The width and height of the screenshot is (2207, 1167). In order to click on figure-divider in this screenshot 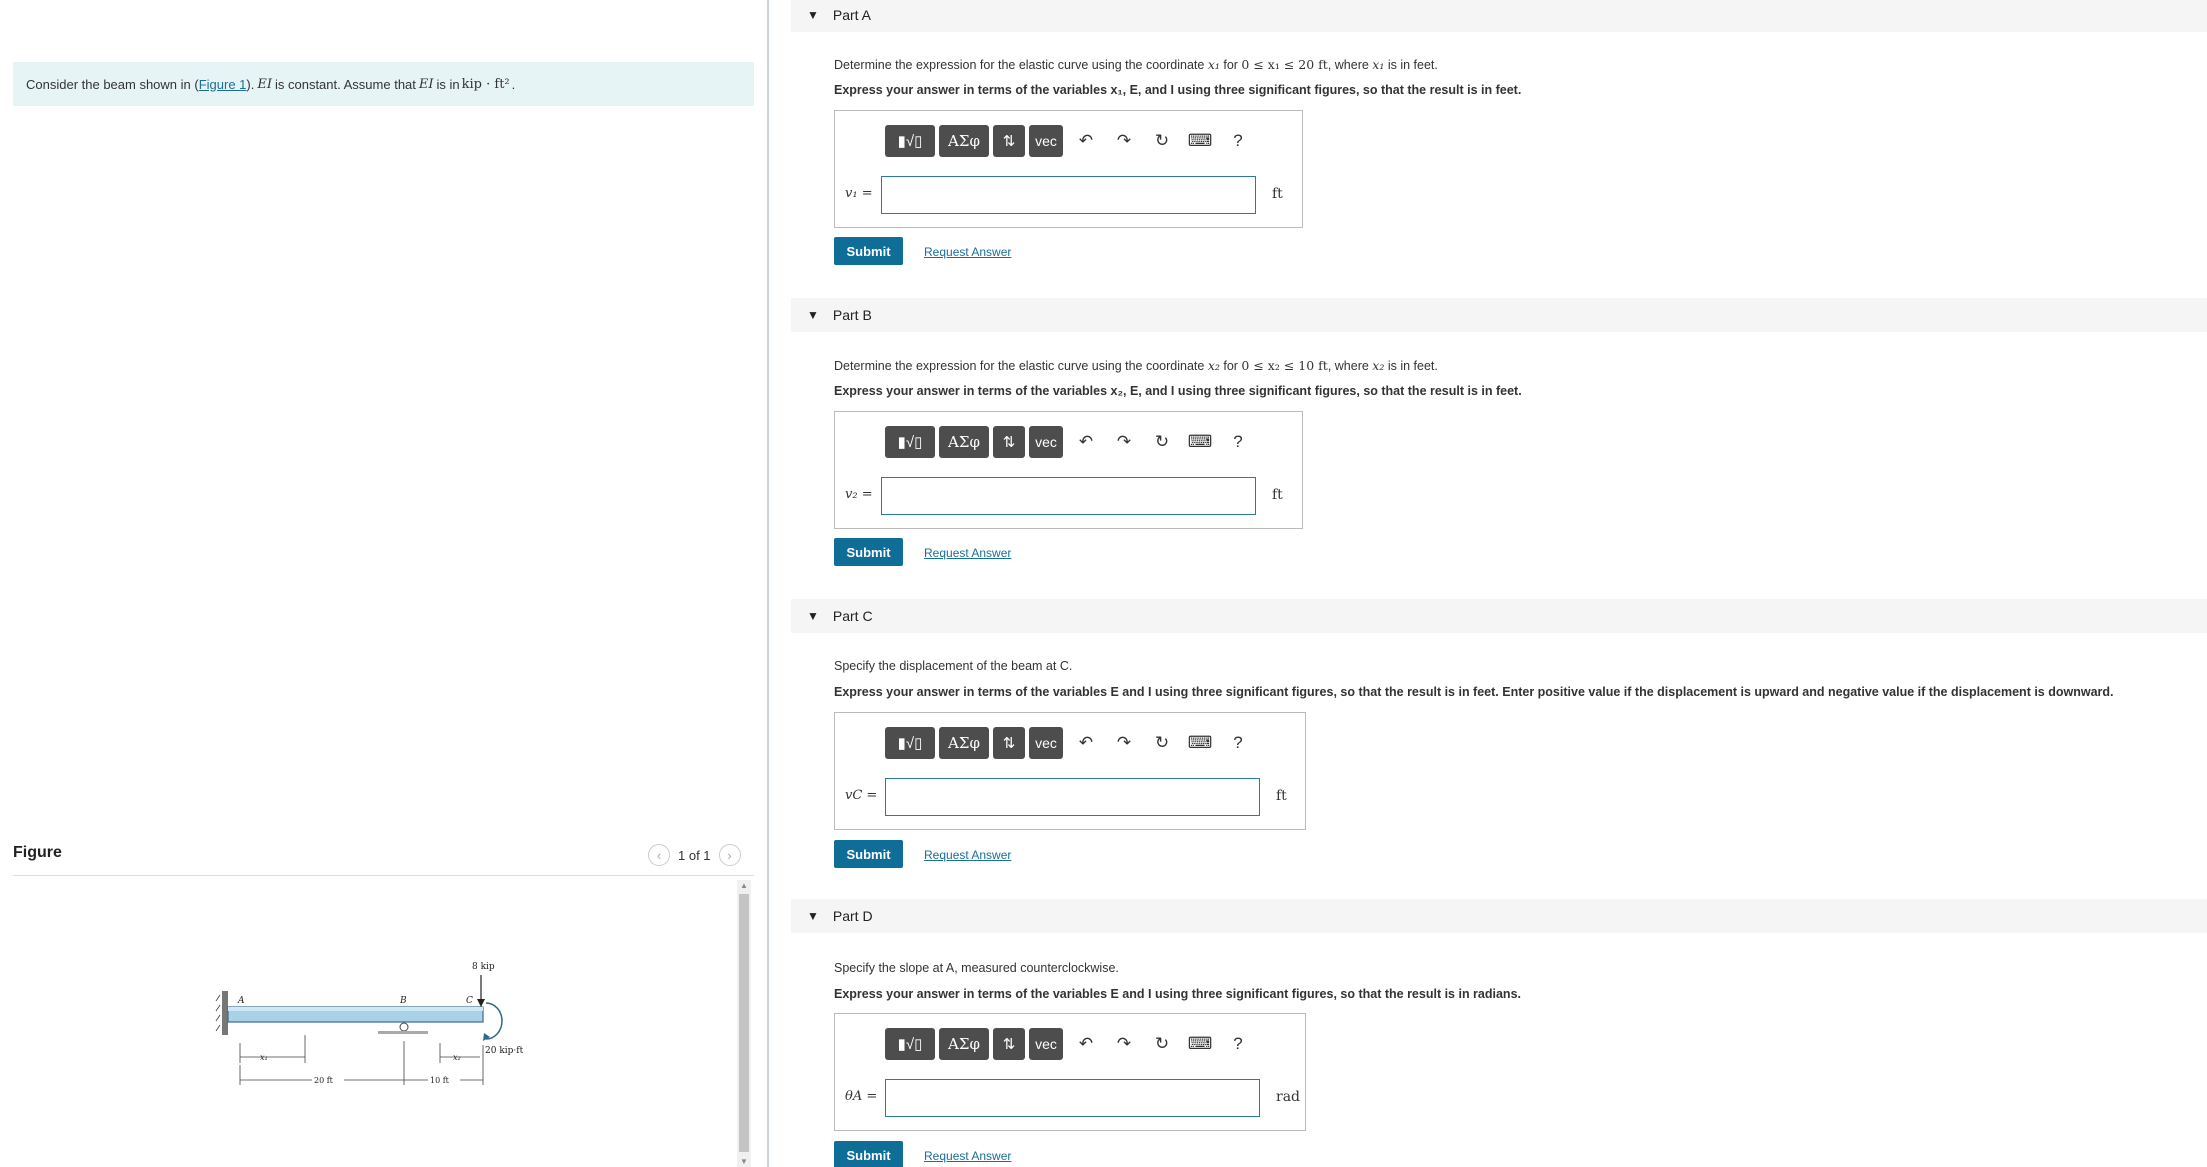, I will do `click(383, 875)`.